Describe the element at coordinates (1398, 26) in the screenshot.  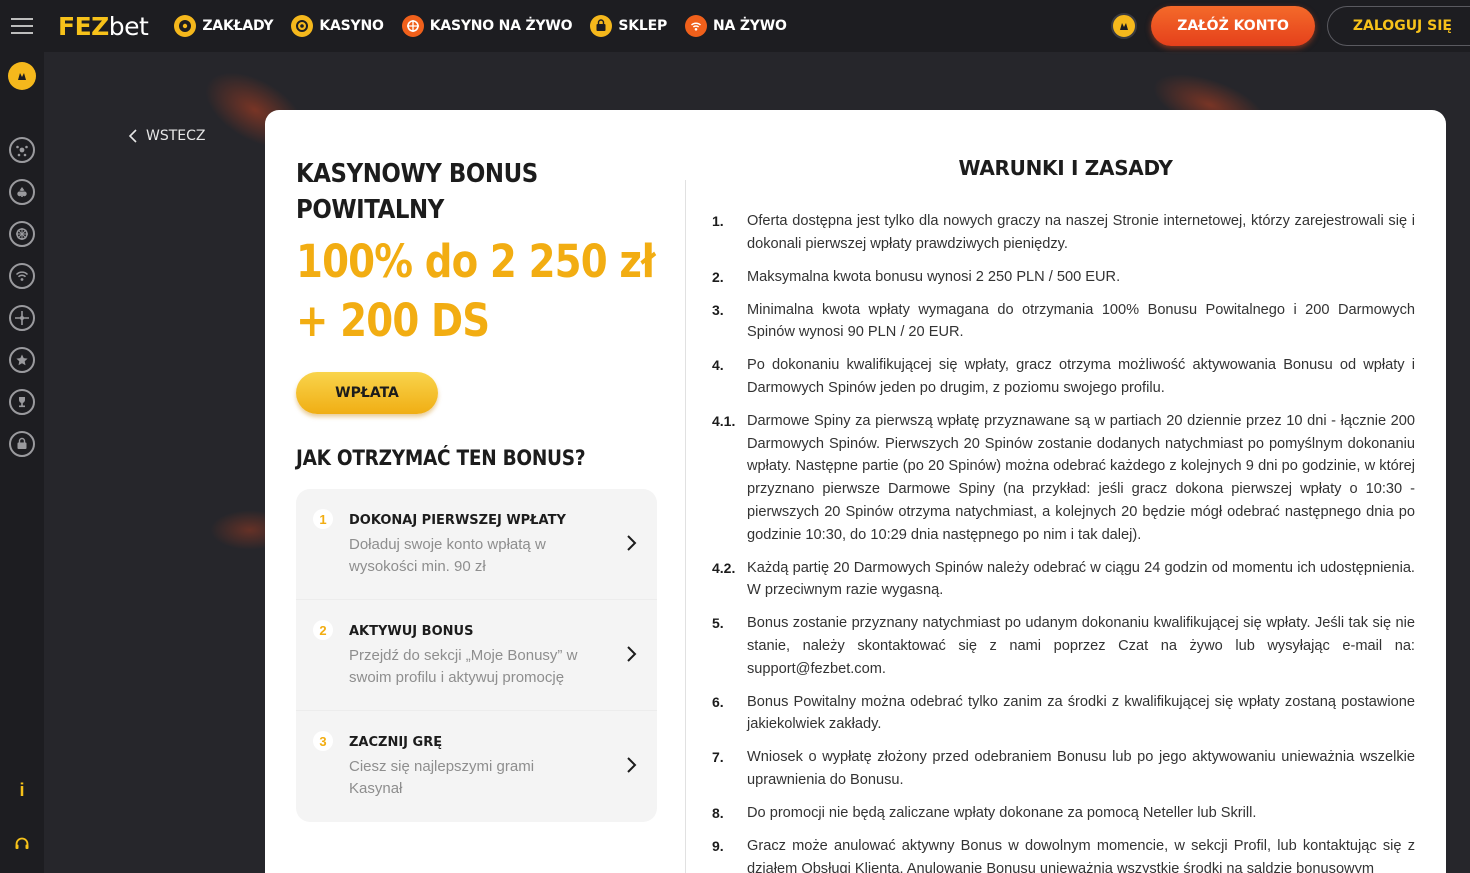
I see `login-button: ZALOGUJ SIĘ` at that location.